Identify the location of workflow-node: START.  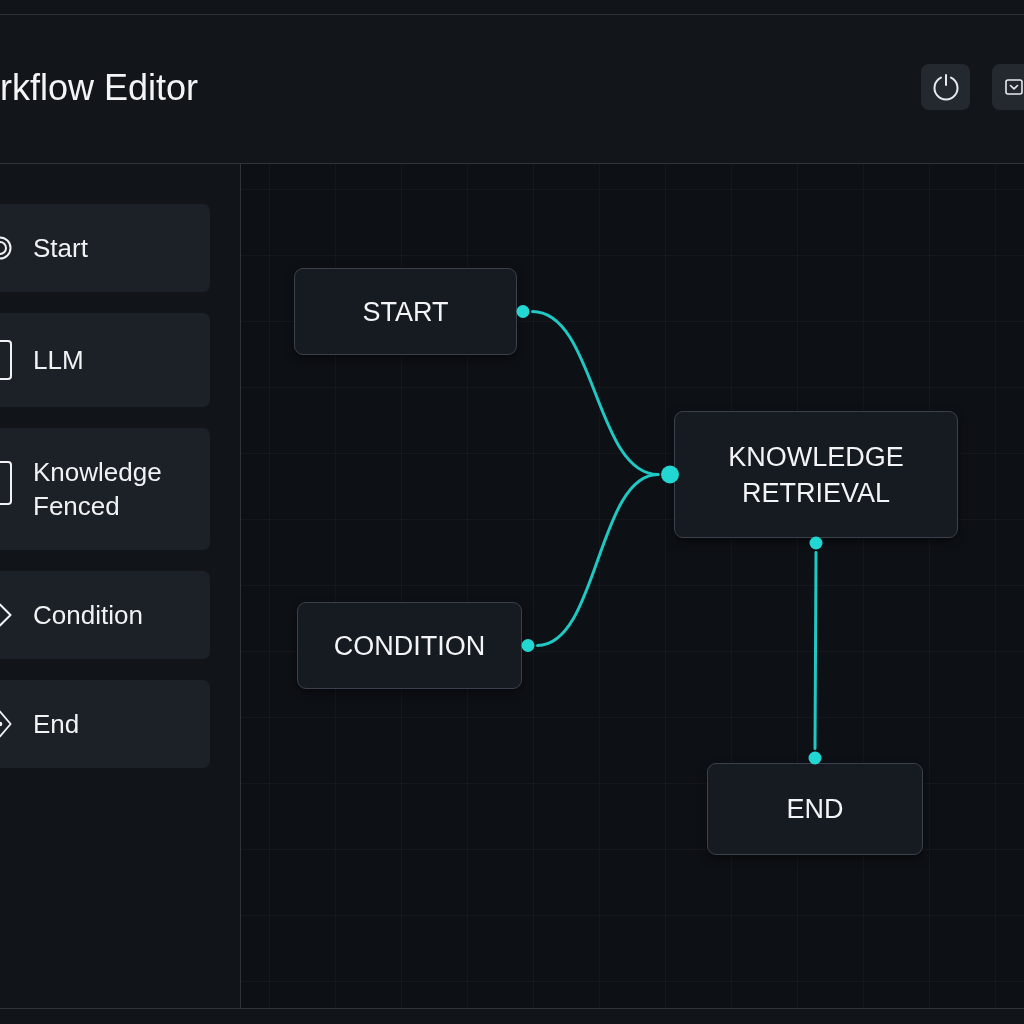
(405, 311).